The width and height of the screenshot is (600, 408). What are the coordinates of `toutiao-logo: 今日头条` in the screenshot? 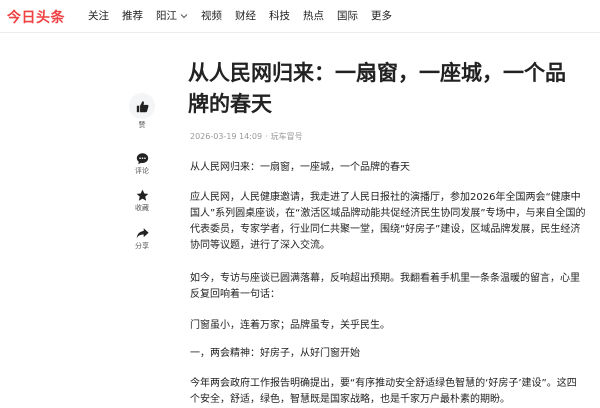 It's located at (36, 17).